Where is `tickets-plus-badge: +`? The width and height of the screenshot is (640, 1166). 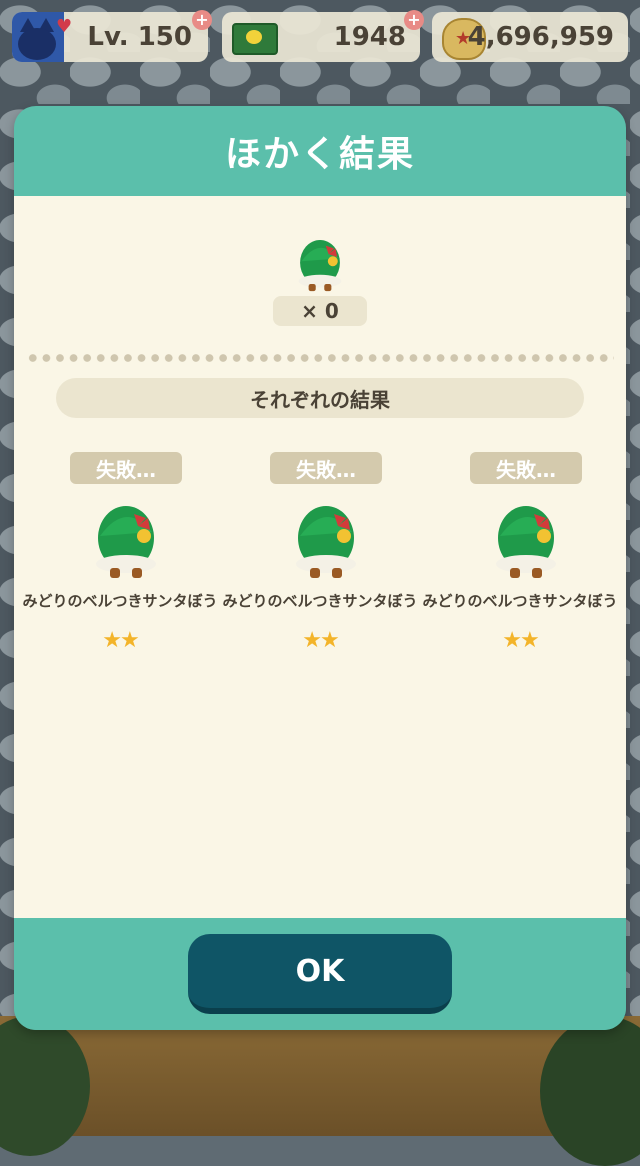 tickets-plus-badge: + is located at coordinates (414, 20).